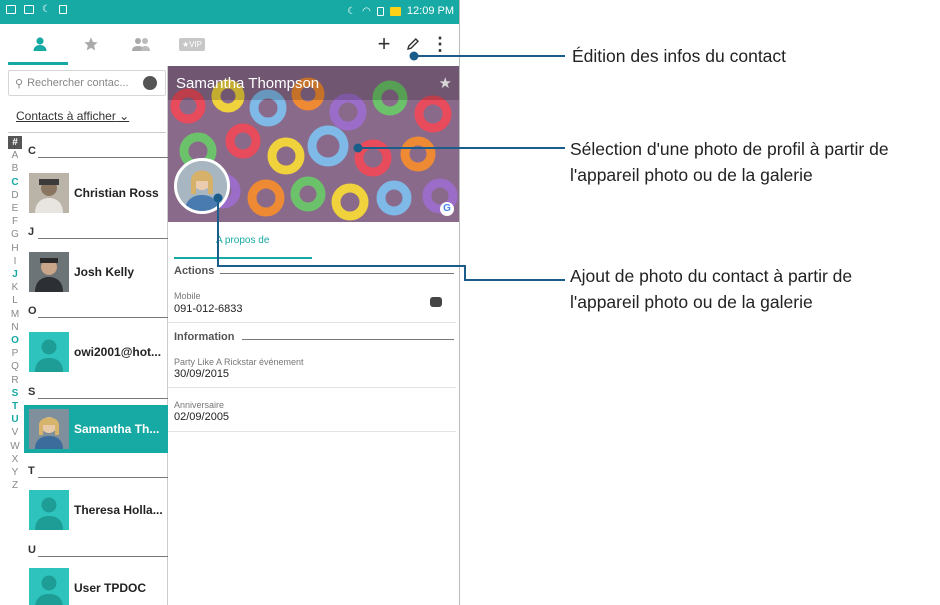 The height and width of the screenshot is (605, 940). I want to click on annotation-cover-line2: l'appareil photo ou de la galerie, so click(691, 175).